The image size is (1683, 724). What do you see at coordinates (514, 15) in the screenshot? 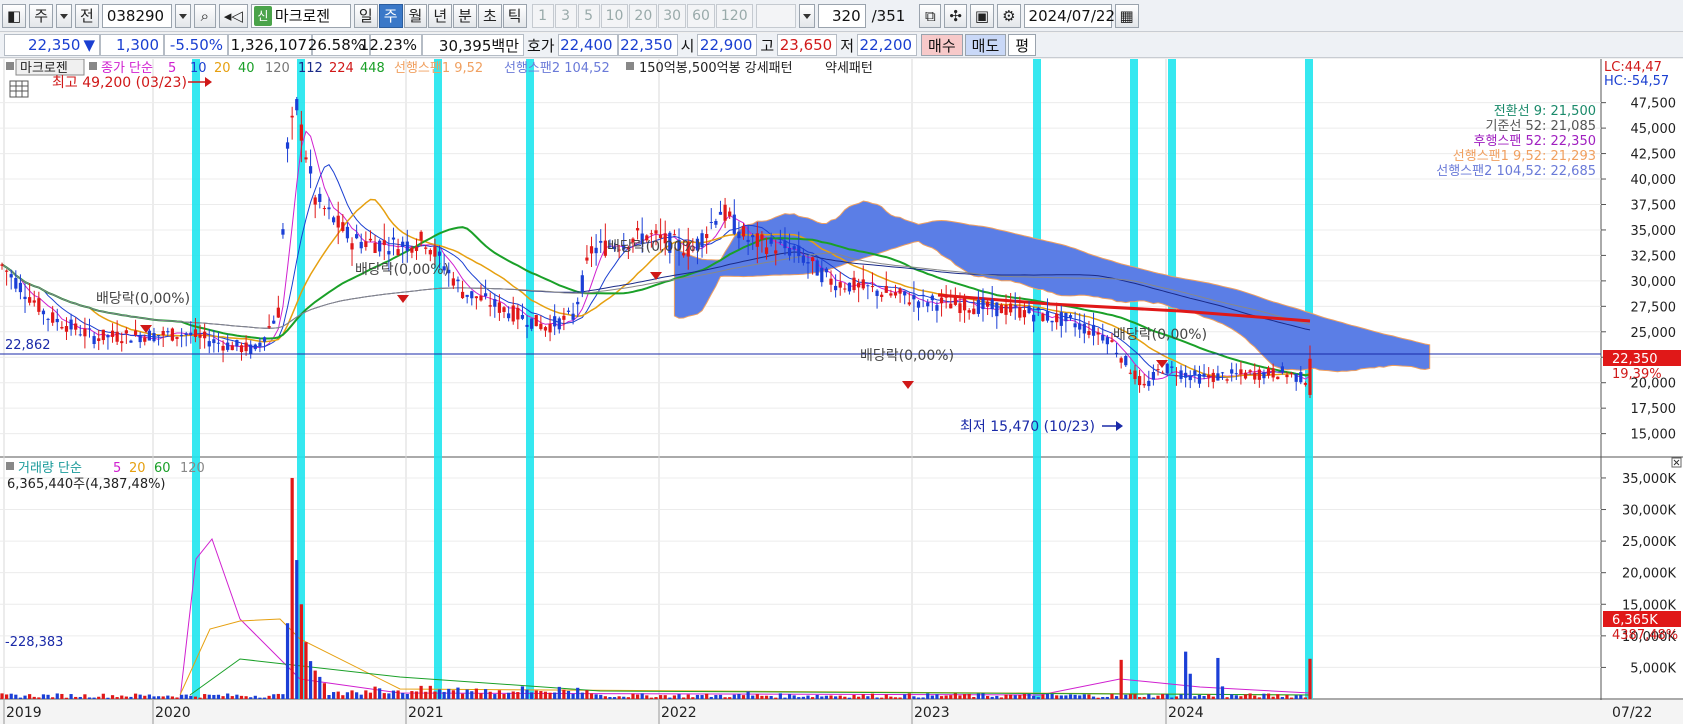
I see `tab-tick: 틱` at bounding box center [514, 15].